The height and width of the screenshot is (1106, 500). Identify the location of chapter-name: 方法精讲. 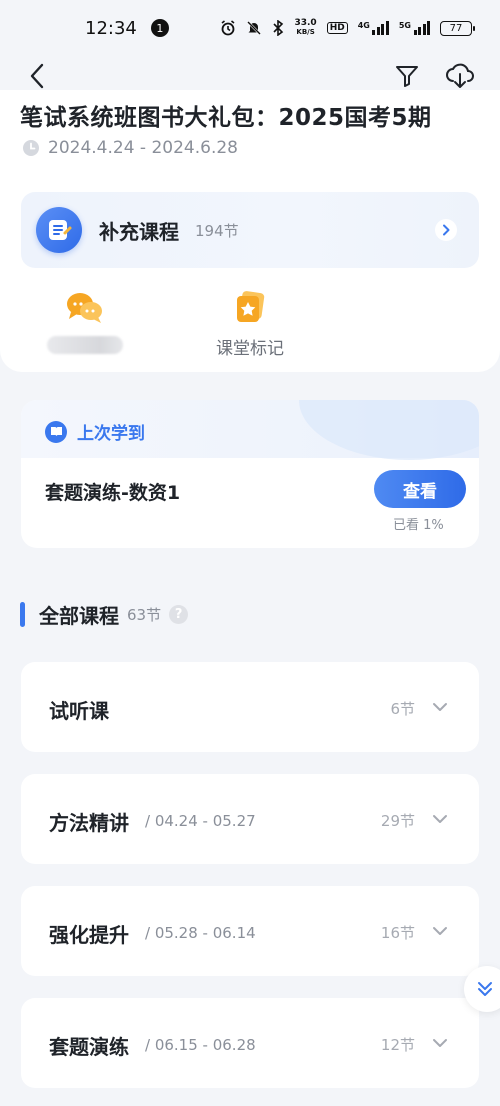
(89, 823).